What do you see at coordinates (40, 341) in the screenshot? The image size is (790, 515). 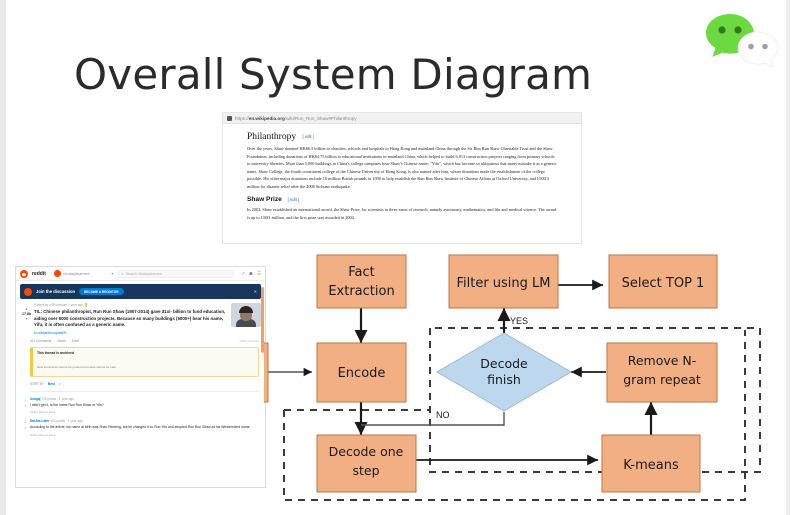 I see `comments-action: 411 Comments` at bounding box center [40, 341].